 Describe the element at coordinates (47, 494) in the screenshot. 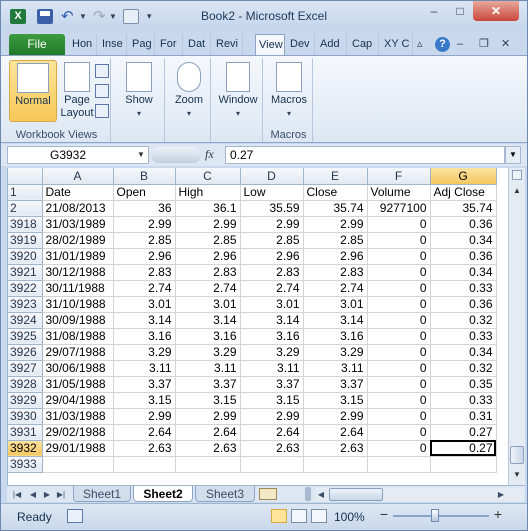

I see `next-sheet-icon: ▶` at that location.